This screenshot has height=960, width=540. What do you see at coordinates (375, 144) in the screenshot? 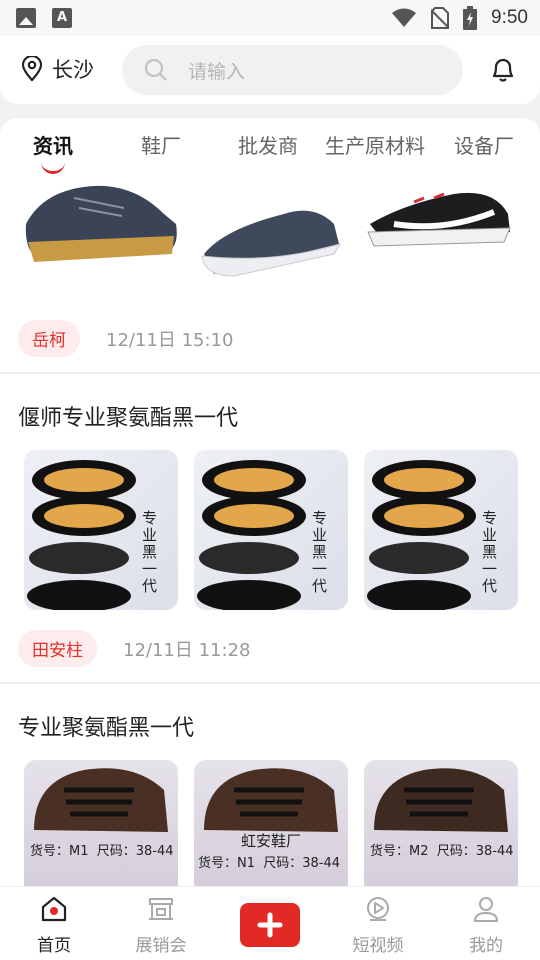
I see `tab-raw-materials: 生产原材料` at bounding box center [375, 144].